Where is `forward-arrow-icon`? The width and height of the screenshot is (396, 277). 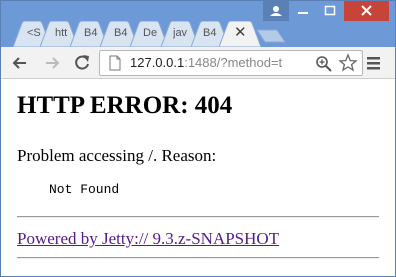
forward-arrow-icon is located at coordinates (53, 63).